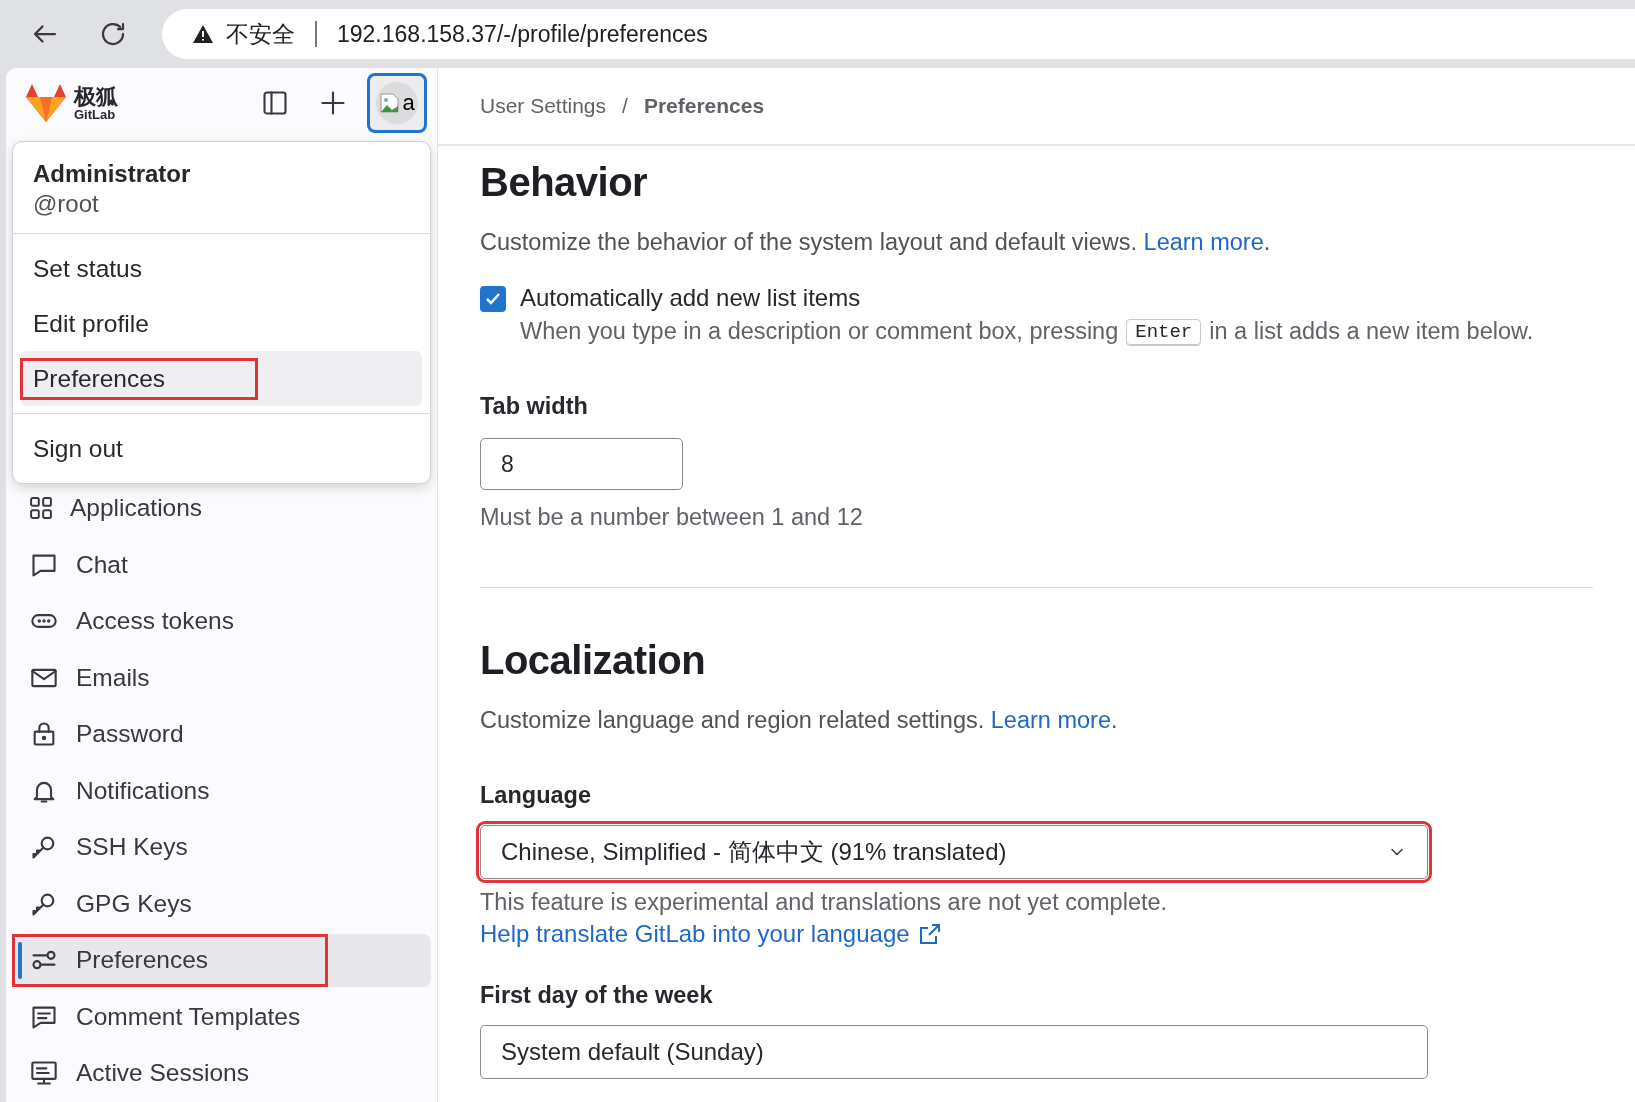  Describe the element at coordinates (954, 1052) in the screenshot. I see `first-day-select: System default (Sunday)` at that location.